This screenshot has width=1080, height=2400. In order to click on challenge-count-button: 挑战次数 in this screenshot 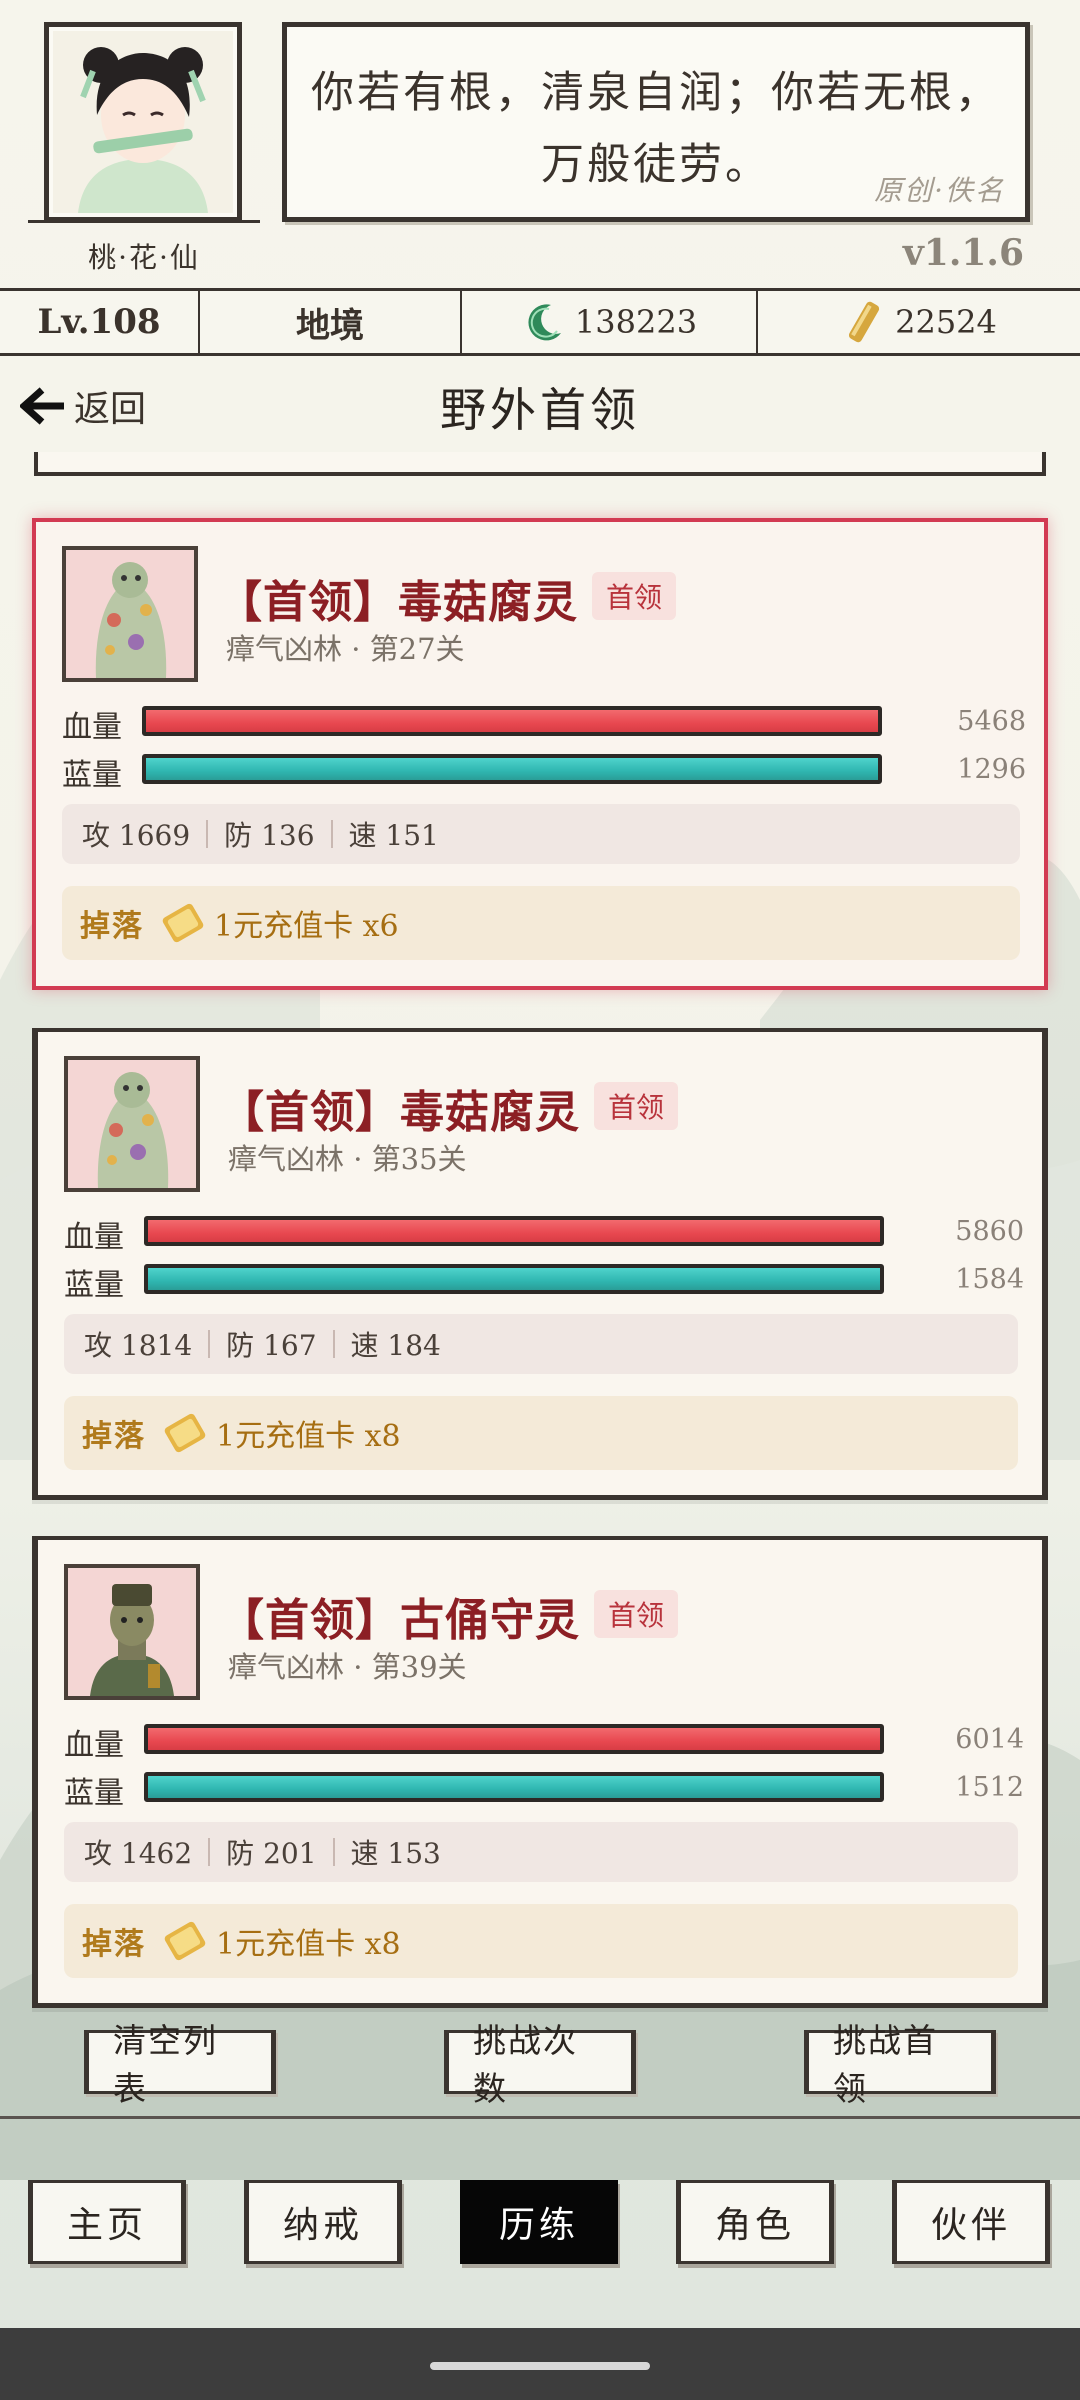, I will do `click(540, 2064)`.